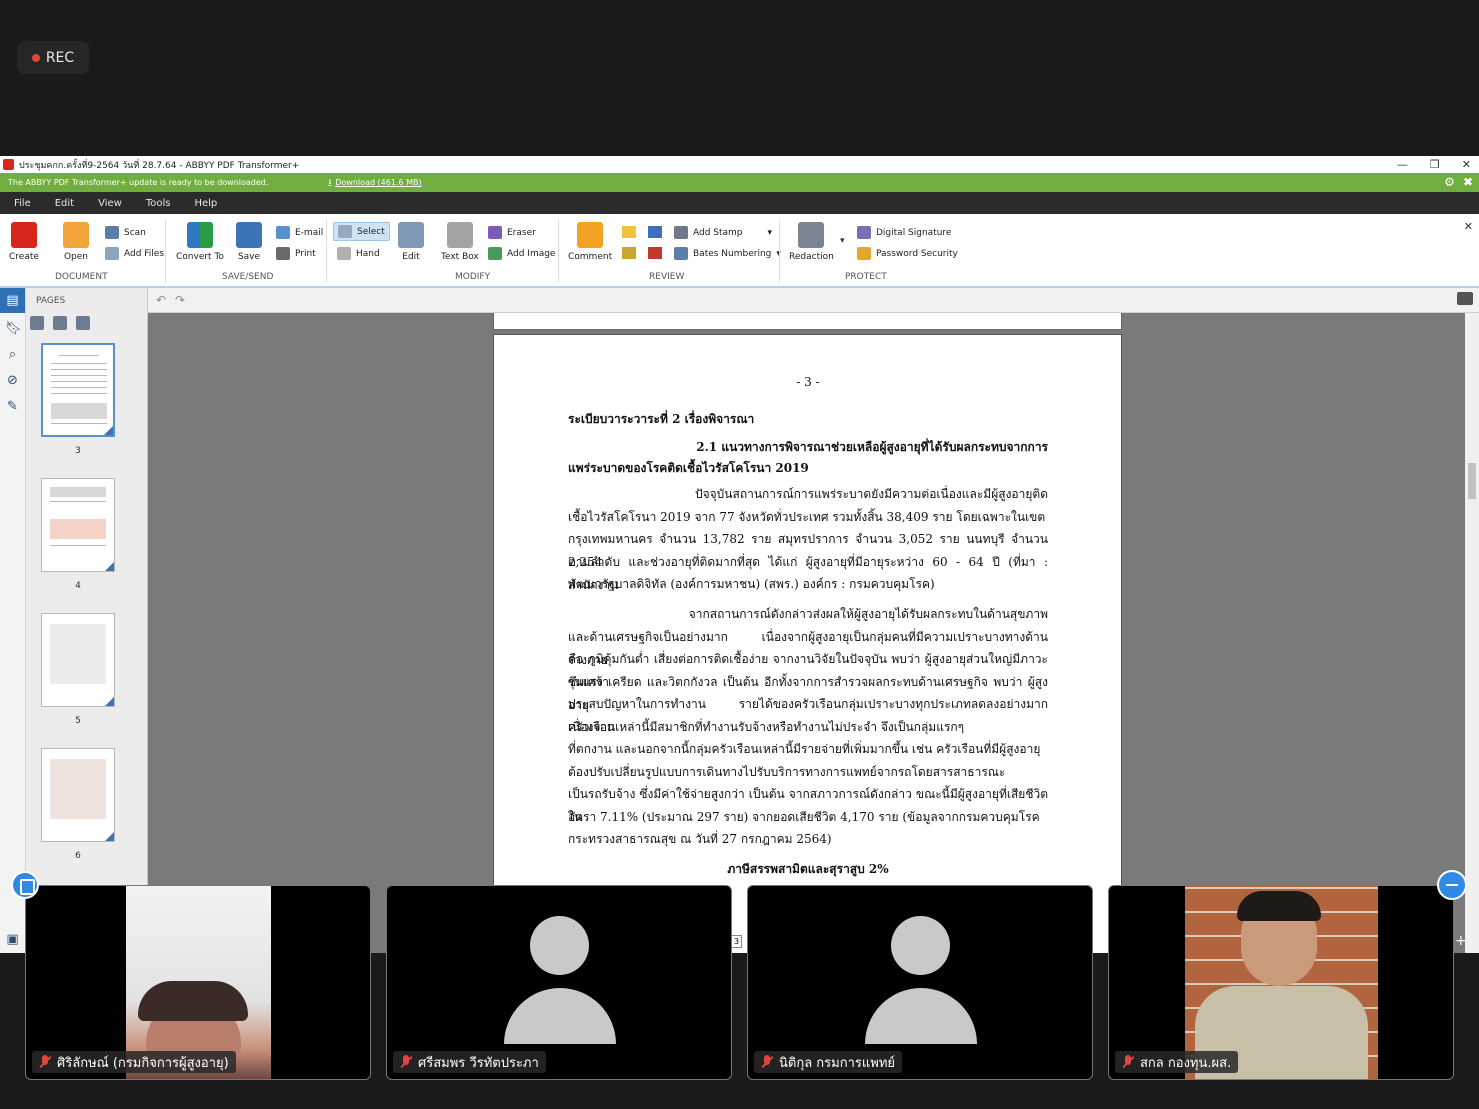  What do you see at coordinates (37, 323) in the screenshot?
I see `insert-page-icon` at bounding box center [37, 323].